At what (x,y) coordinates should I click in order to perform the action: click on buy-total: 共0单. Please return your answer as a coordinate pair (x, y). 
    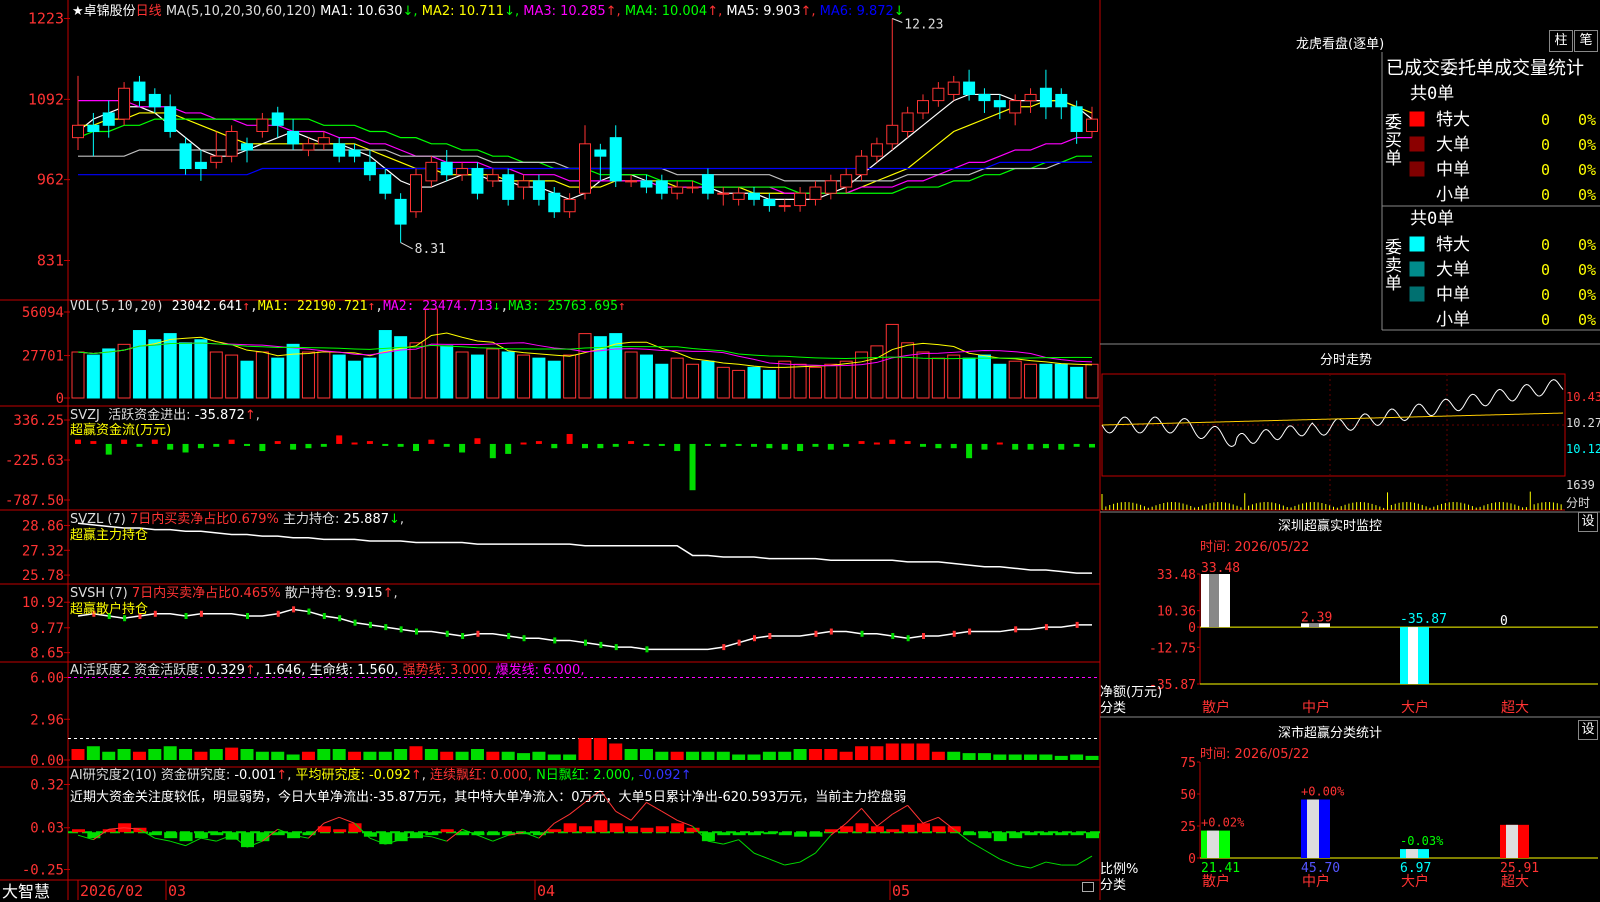
    Looking at the image, I should click on (1432, 94).